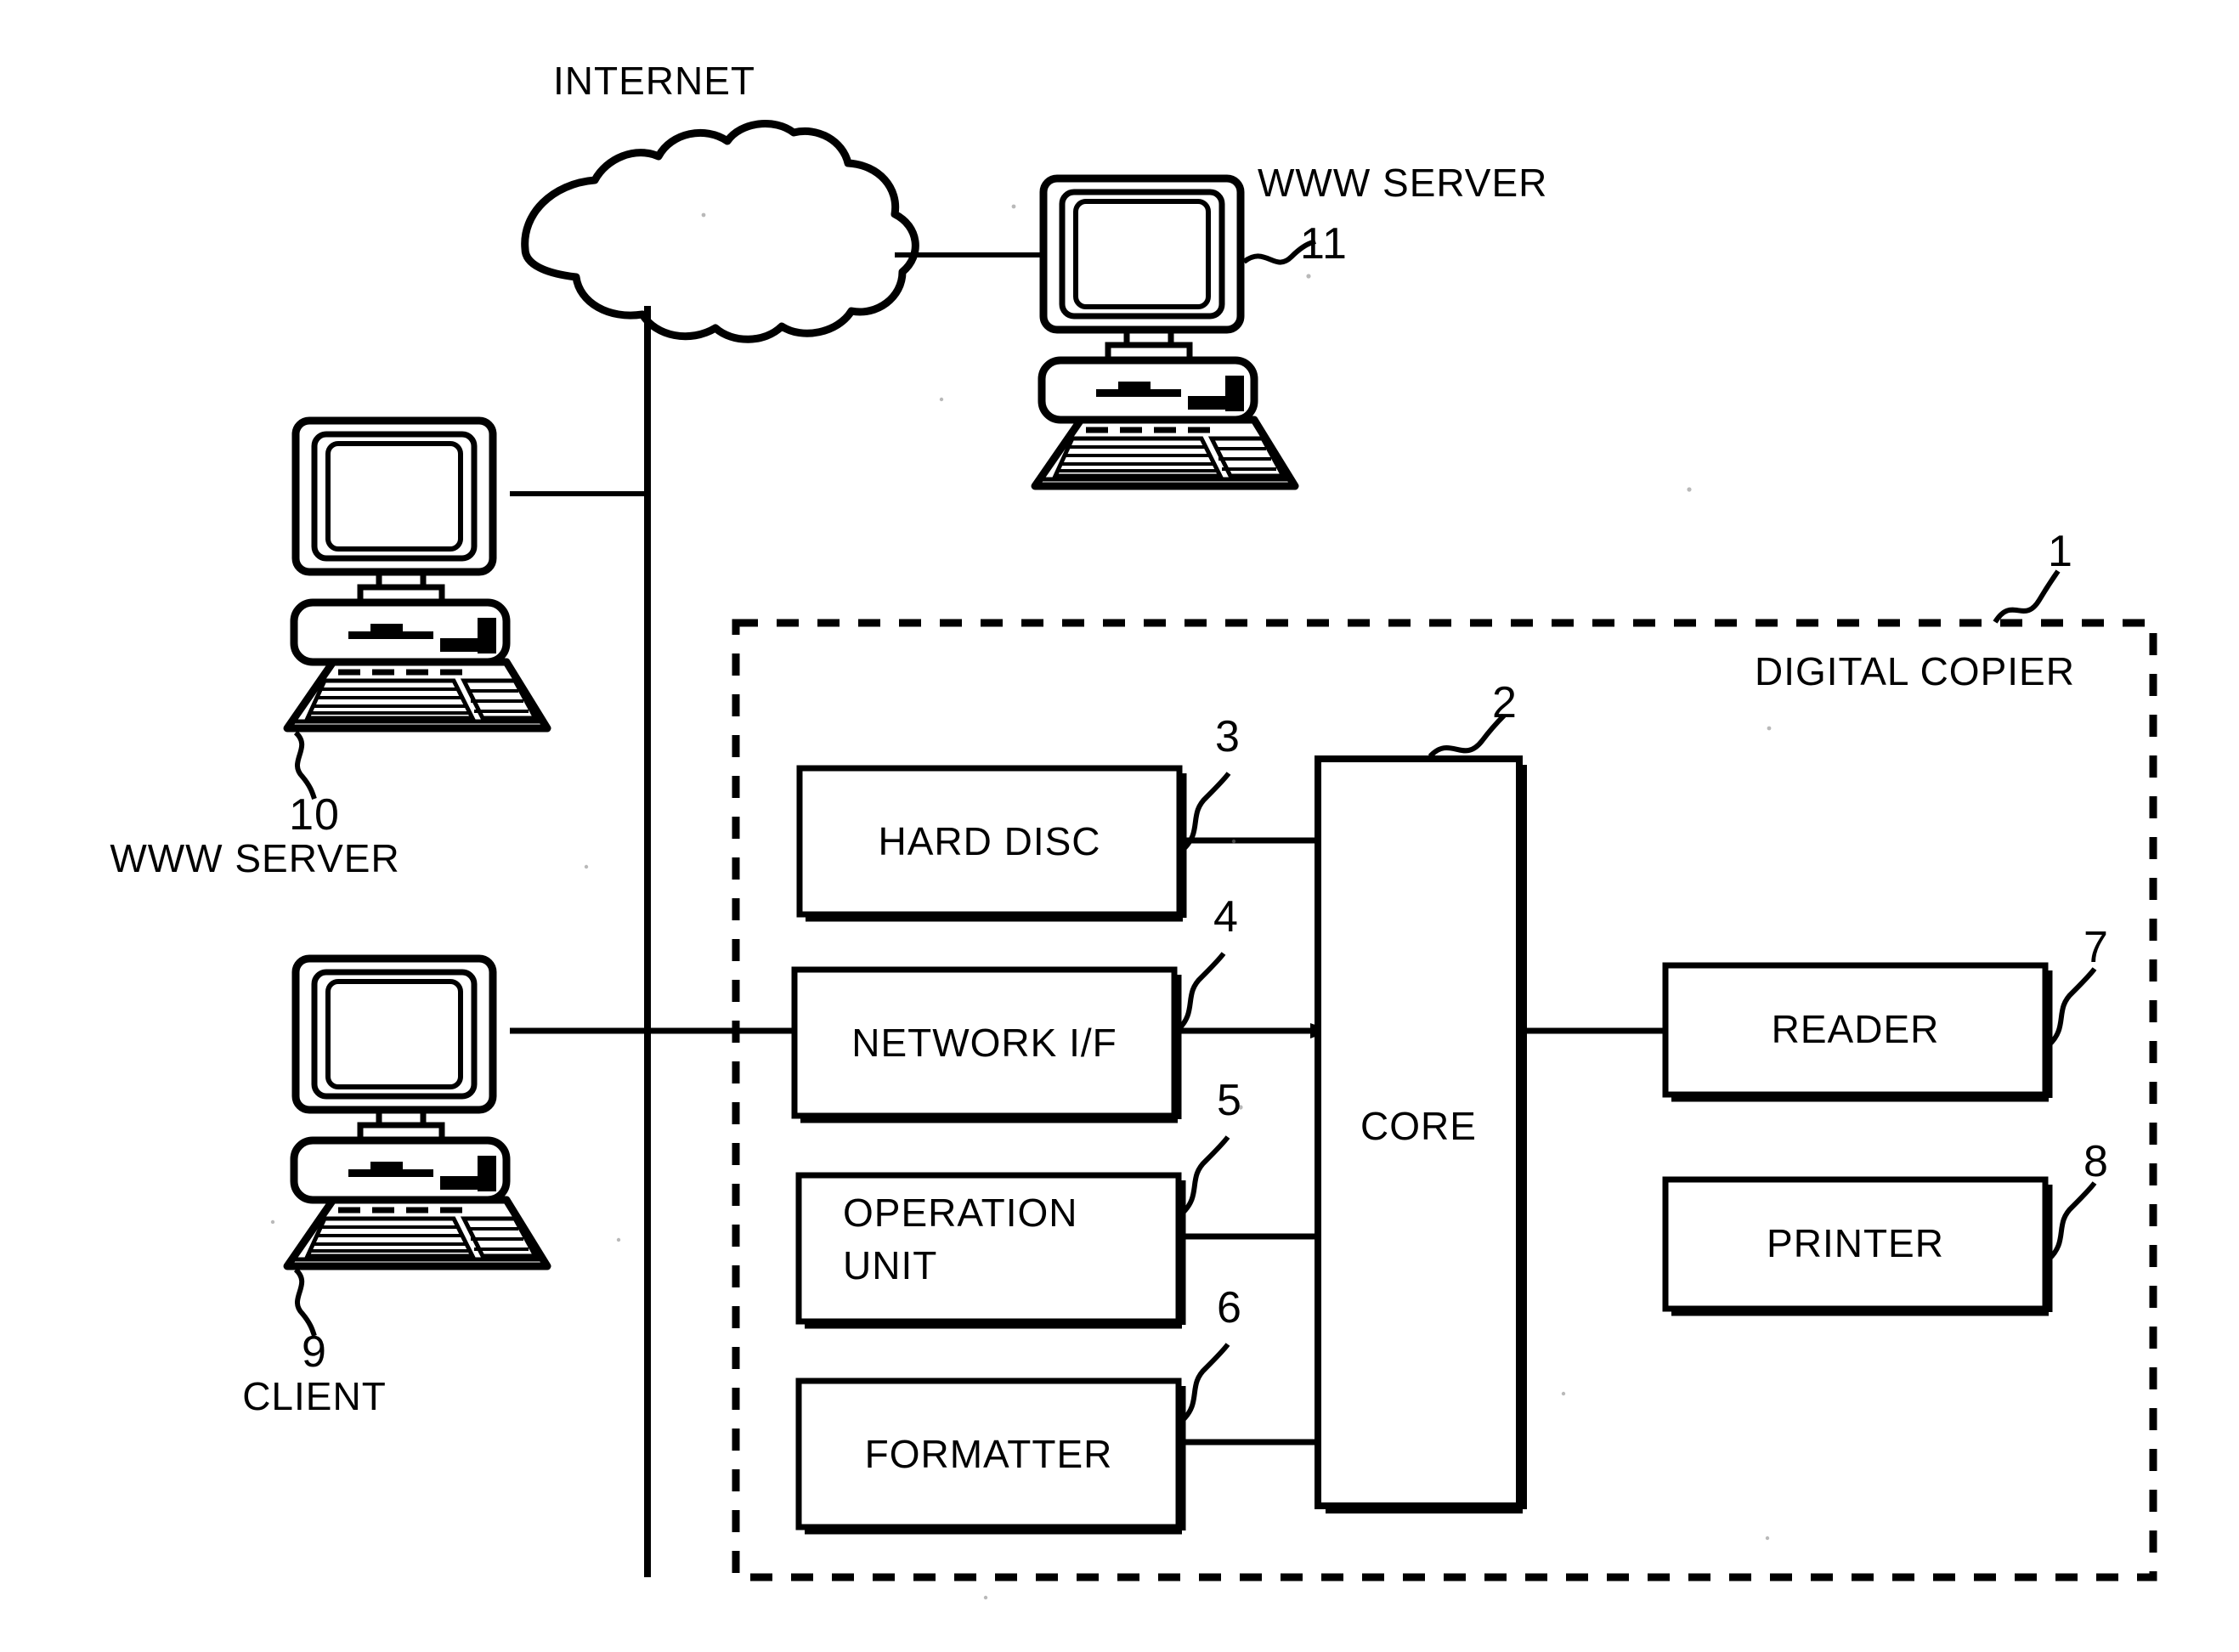 This screenshot has width=2239, height=1652. What do you see at coordinates (314, 815) in the screenshot?
I see `ref-number-10: 10` at bounding box center [314, 815].